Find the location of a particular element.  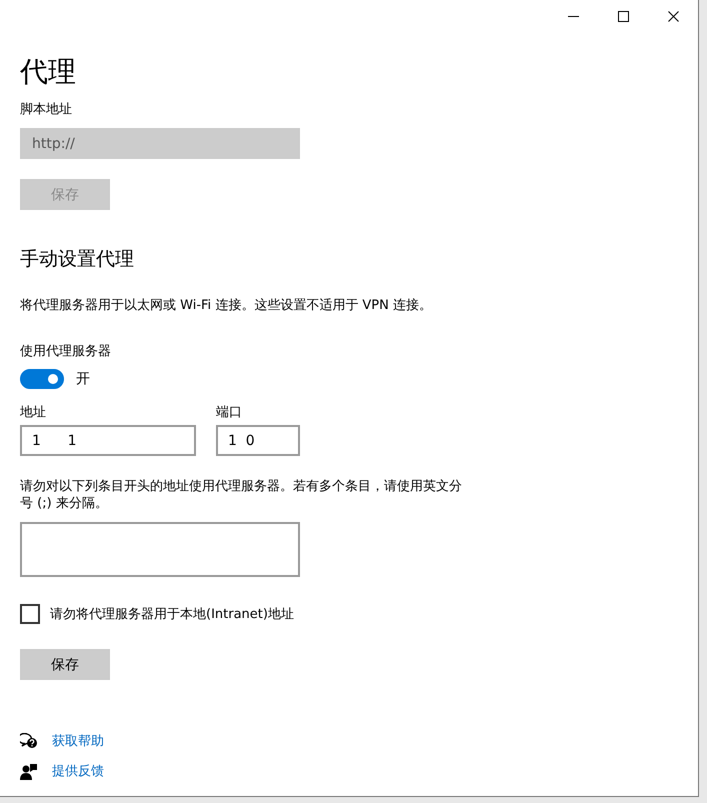

person-icon is located at coordinates (29, 771).